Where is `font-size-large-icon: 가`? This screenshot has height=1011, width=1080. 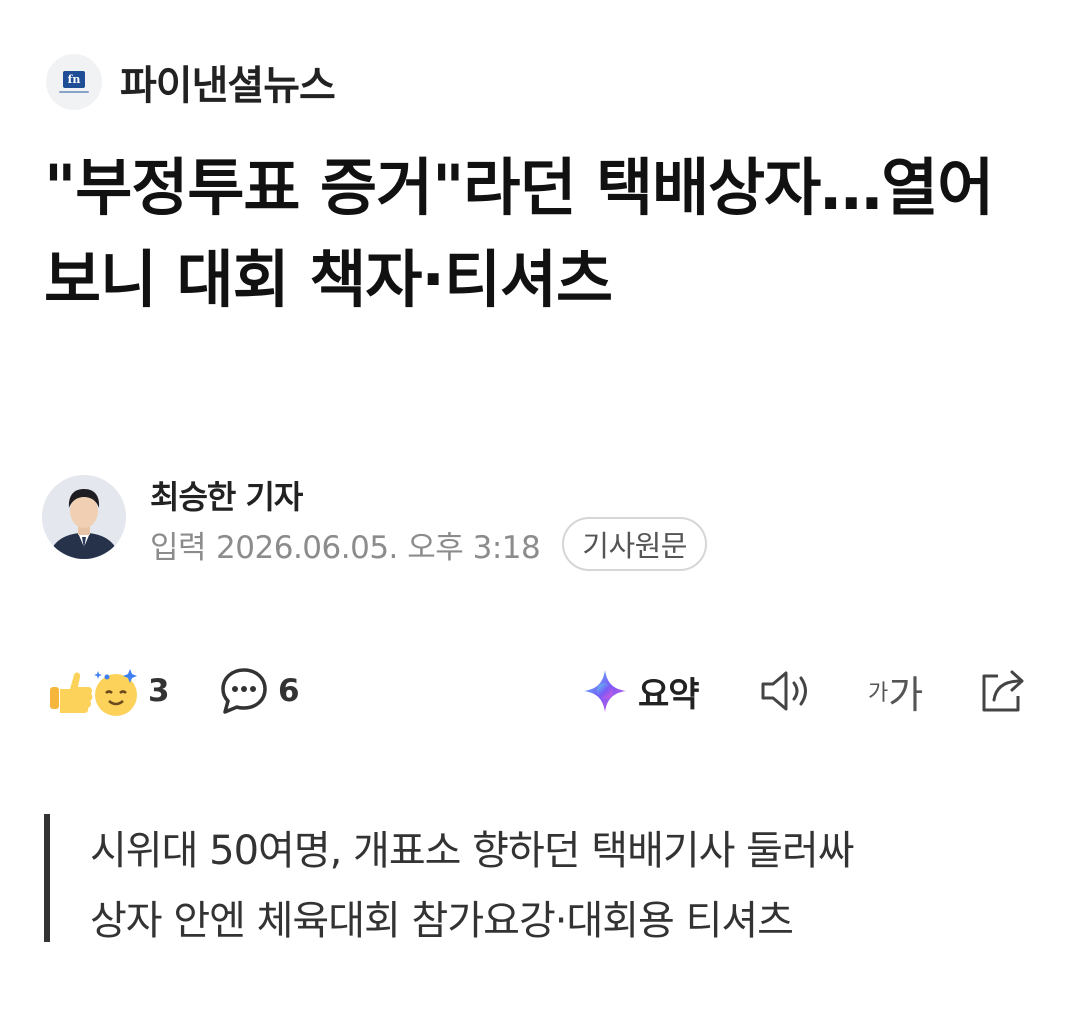 font-size-large-icon: 가 is located at coordinates (906, 694).